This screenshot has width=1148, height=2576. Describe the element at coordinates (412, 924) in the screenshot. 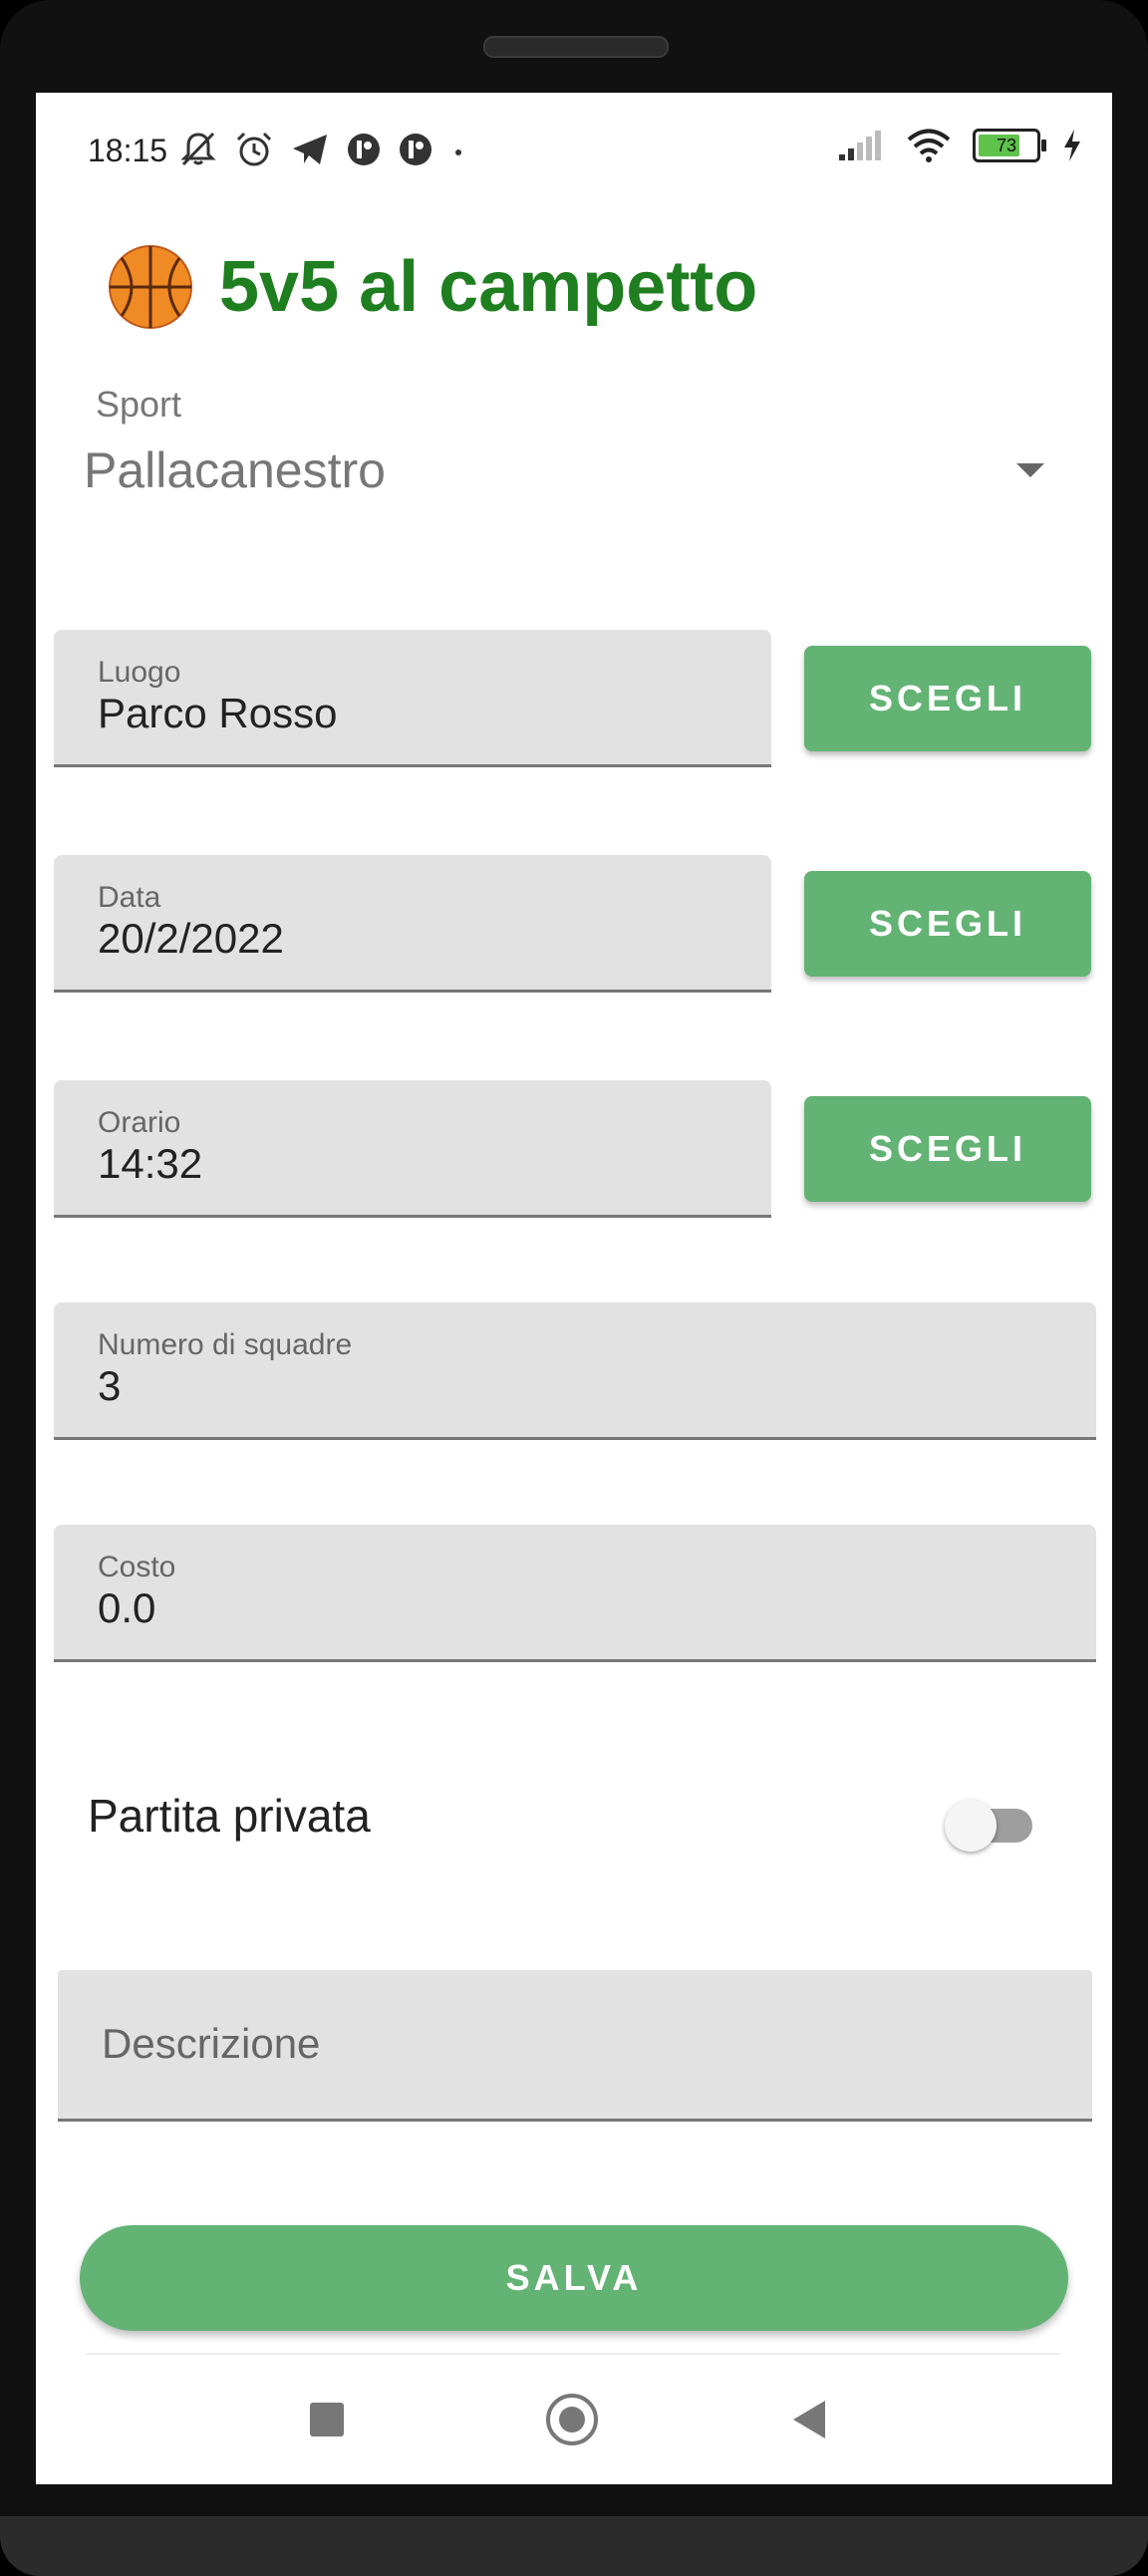

I see `date-field: Data 20/2/2022` at that location.